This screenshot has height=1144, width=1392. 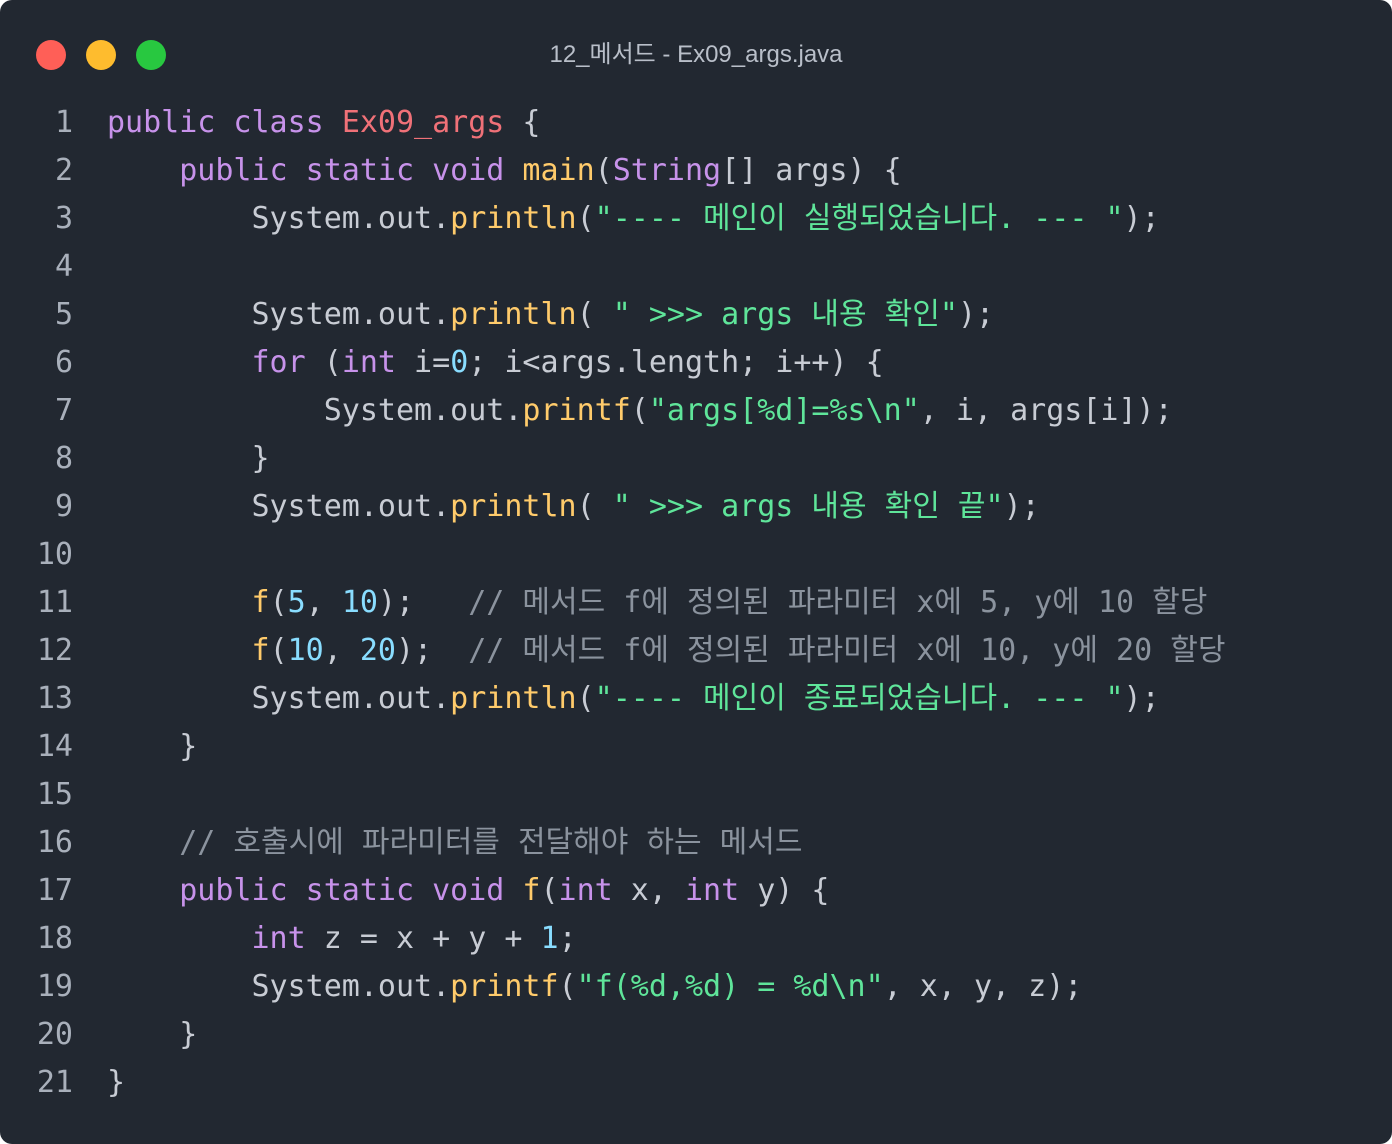 What do you see at coordinates (730, 986) in the screenshot?
I see `code-token-str: "f(%d,%d) = %d\n"` at bounding box center [730, 986].